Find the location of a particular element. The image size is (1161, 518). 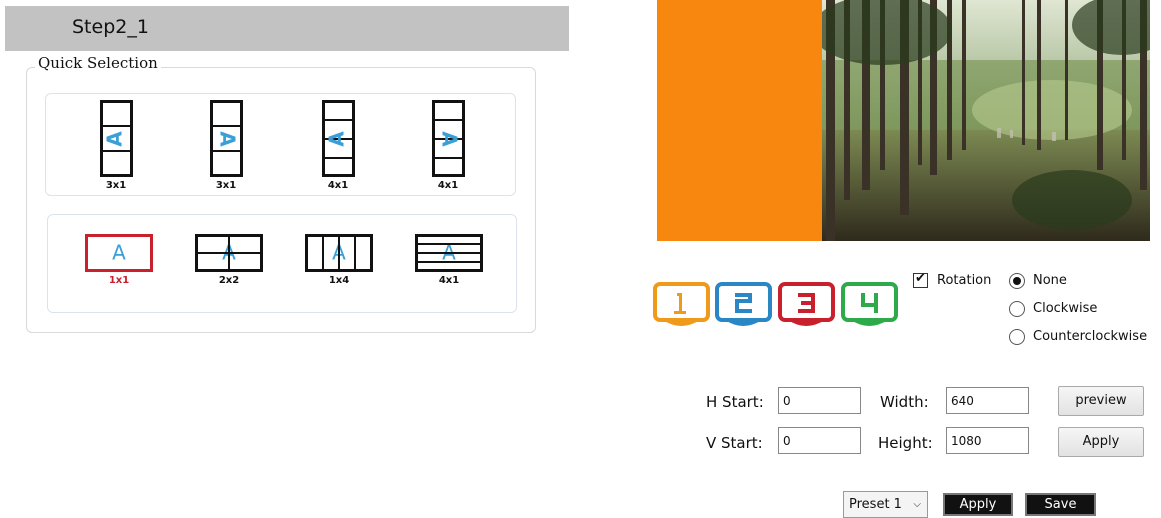

monitor-2-icon is located at coordinates (743, 307).